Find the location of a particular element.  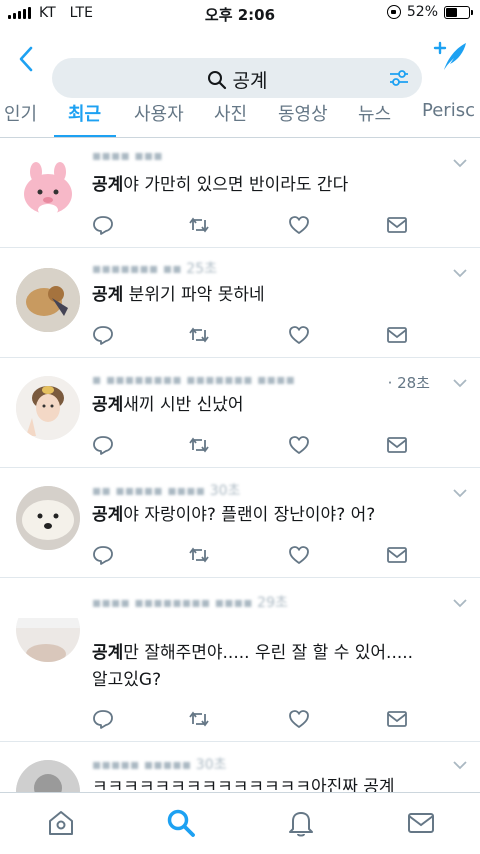

tweet: ▪▪ ▪▪▪▪▪ ▪▪▪▪ 30초 공계야 자랑이야? 플랜이 장난이야? 어? is located at coordinates (240, 523).